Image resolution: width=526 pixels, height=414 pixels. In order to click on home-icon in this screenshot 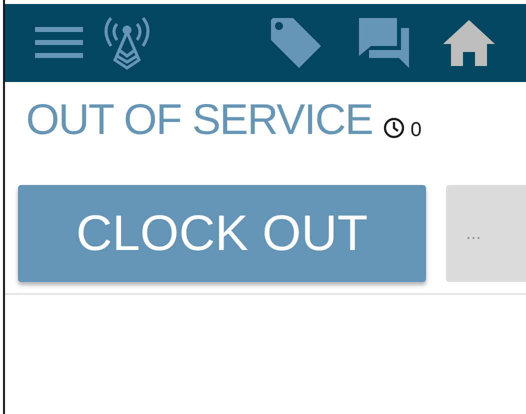, I will do `click(469, 43)`.